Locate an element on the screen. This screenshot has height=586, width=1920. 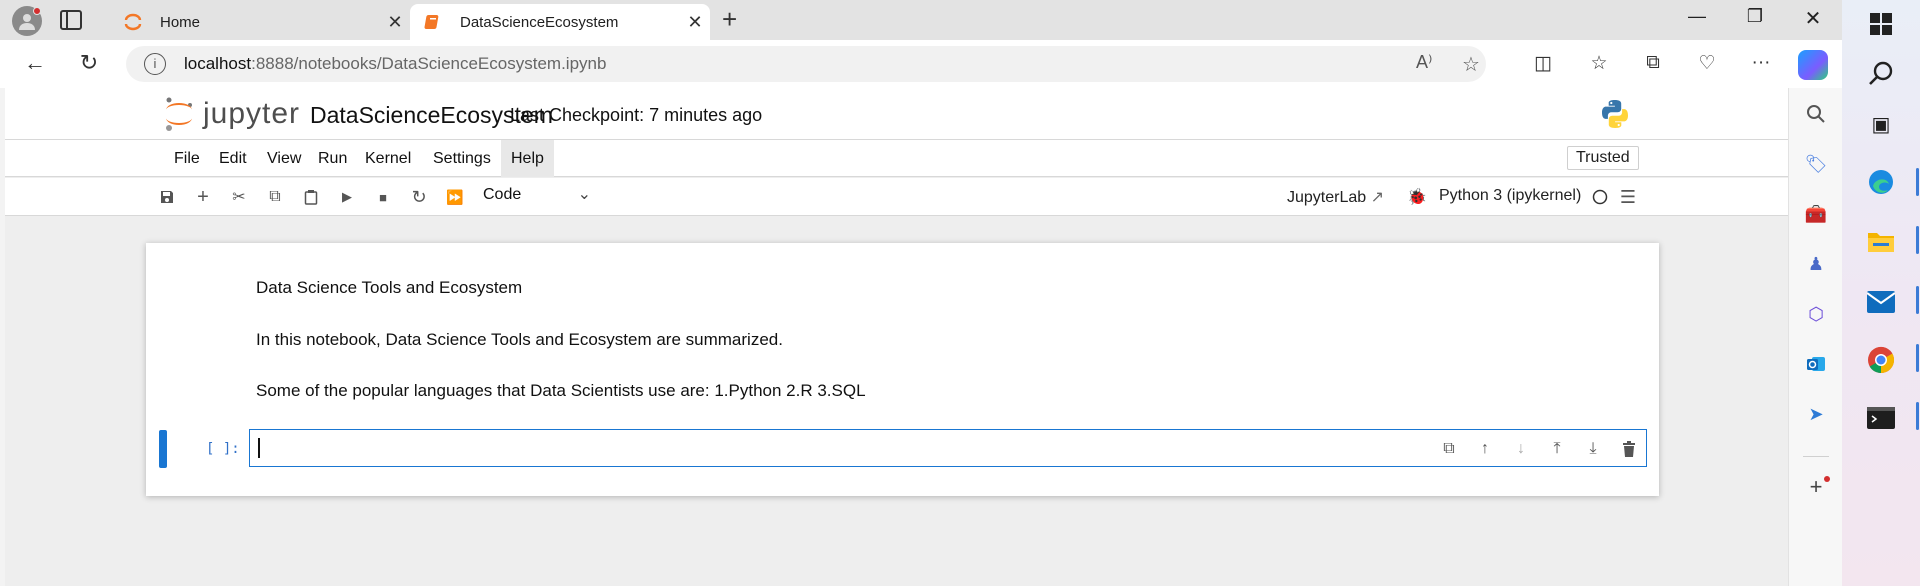
edge-sidebar: 🏷 🧰 ♟ ⬡ ➤ + is located at coordinates (1815, 337).